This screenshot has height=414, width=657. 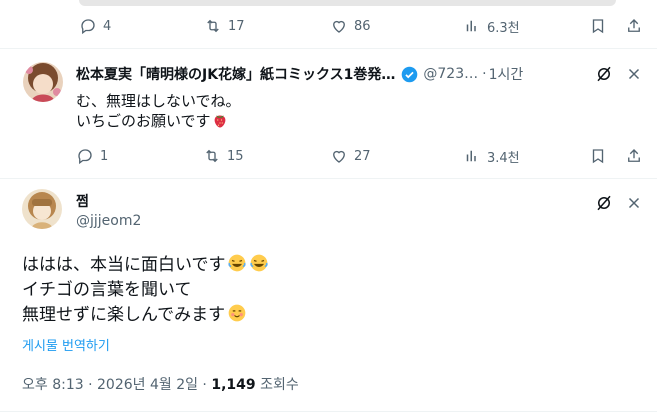 What do you see at coordinates (277, 385) in the screenshot?
I see `view-label: 조회수` at bounding box center [277, 385].